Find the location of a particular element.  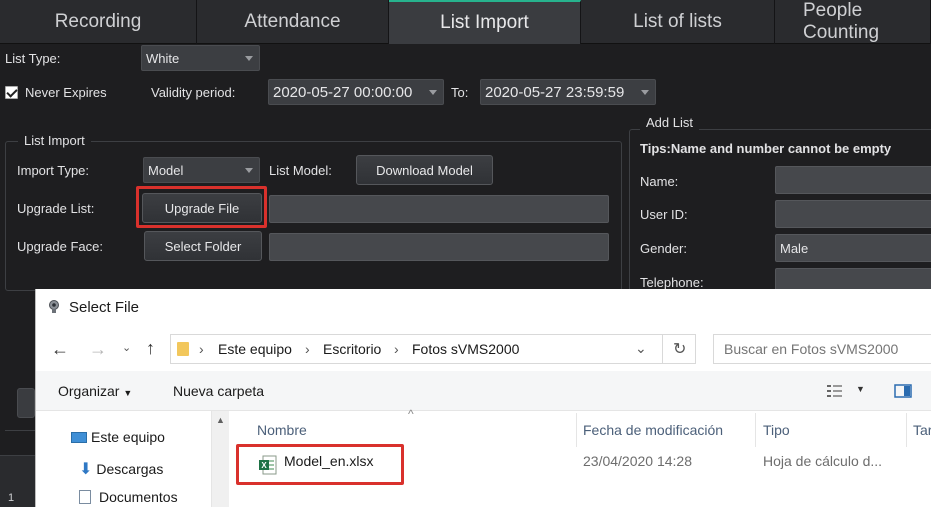

nav-item-label: Documentos is located at coordinates (138, 497).